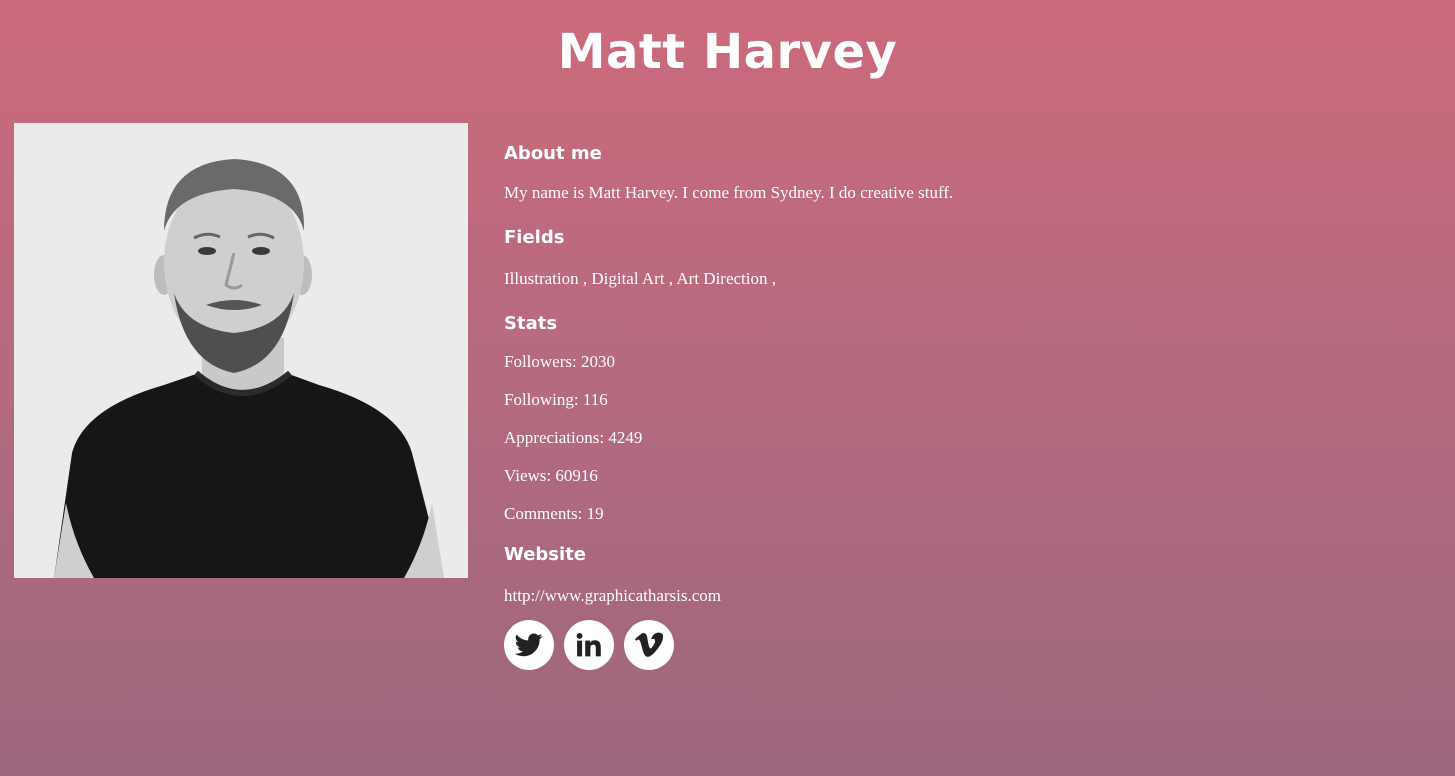 Image resolution: width=1455 pixels, height=776 pixels. I want to click on social-links, so click(954, 645).